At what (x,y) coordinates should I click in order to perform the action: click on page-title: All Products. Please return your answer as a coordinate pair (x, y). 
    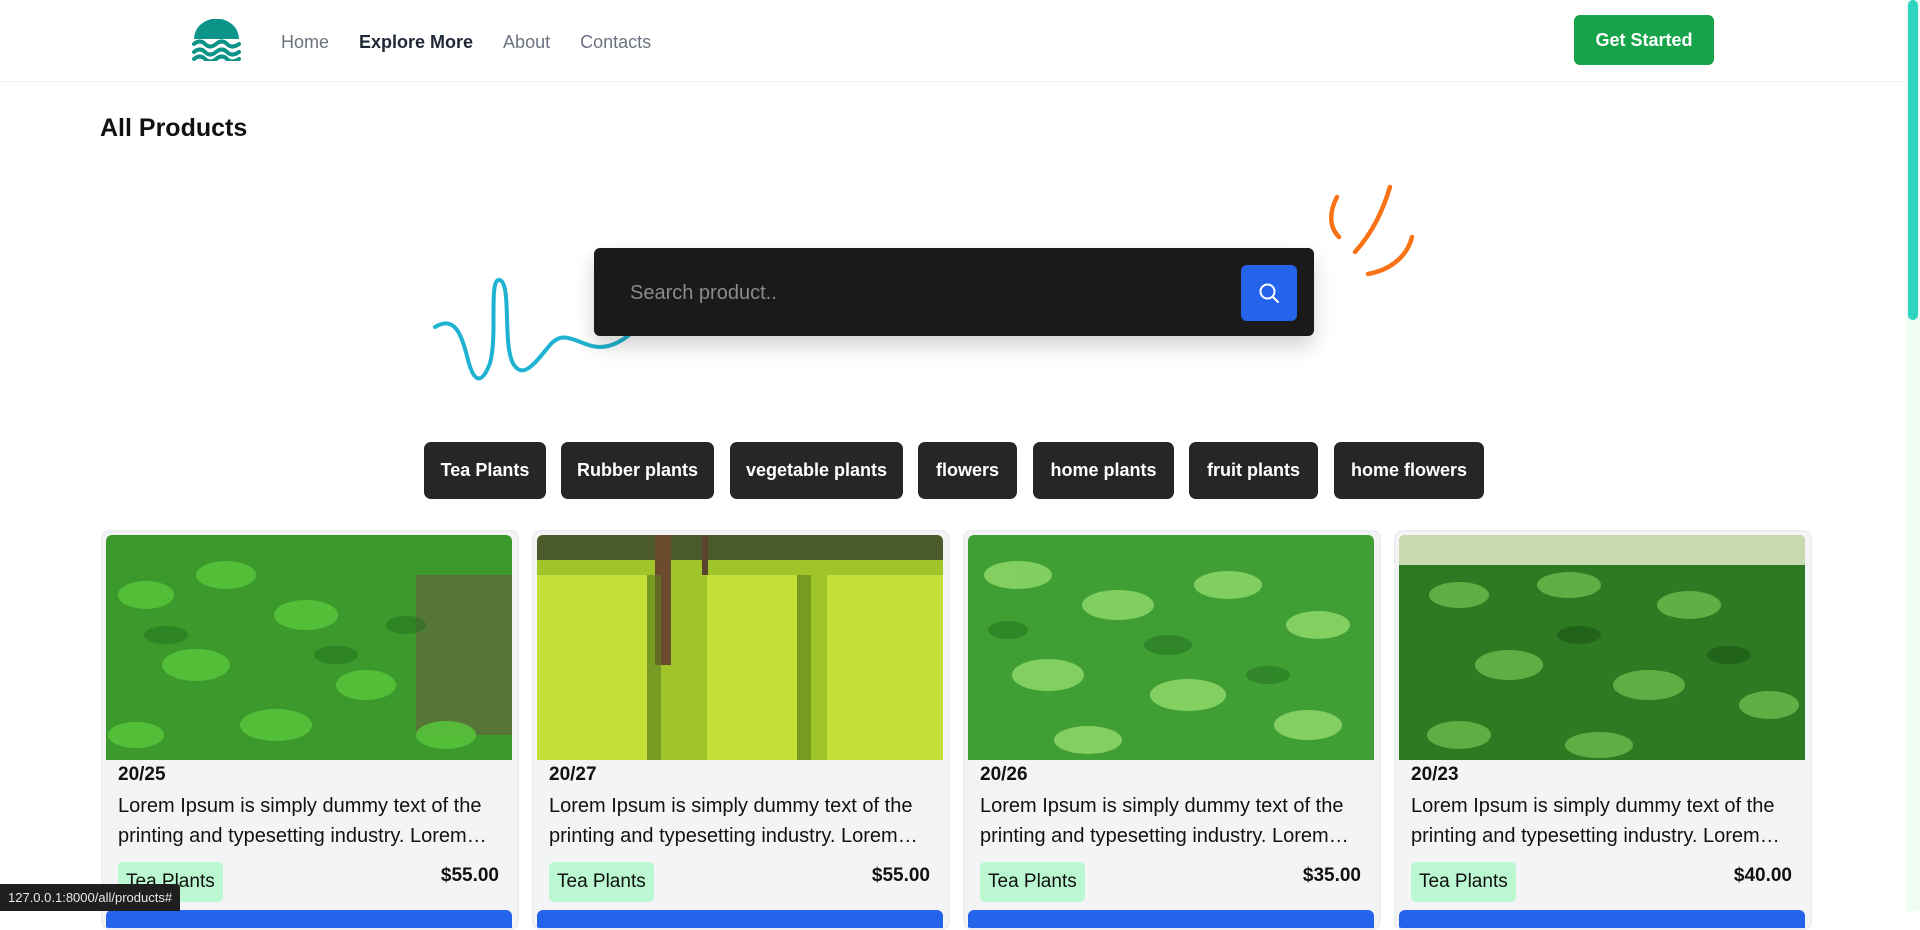
    Looking at the image, I should click on (174, 128).